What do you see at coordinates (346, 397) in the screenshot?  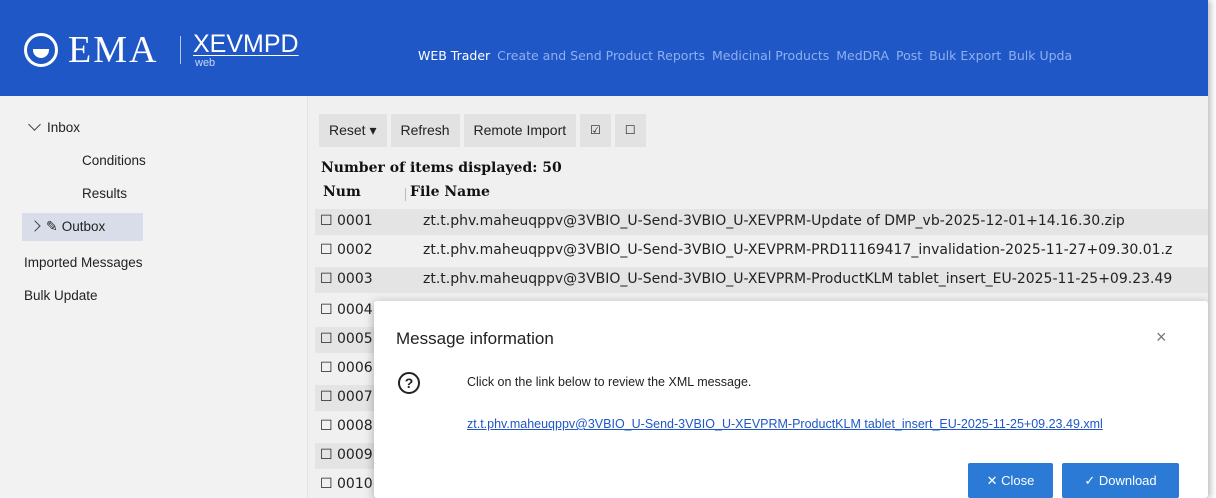 I see `row-num-checkbox: ☐ 0007` at bounding box center [346, 397].